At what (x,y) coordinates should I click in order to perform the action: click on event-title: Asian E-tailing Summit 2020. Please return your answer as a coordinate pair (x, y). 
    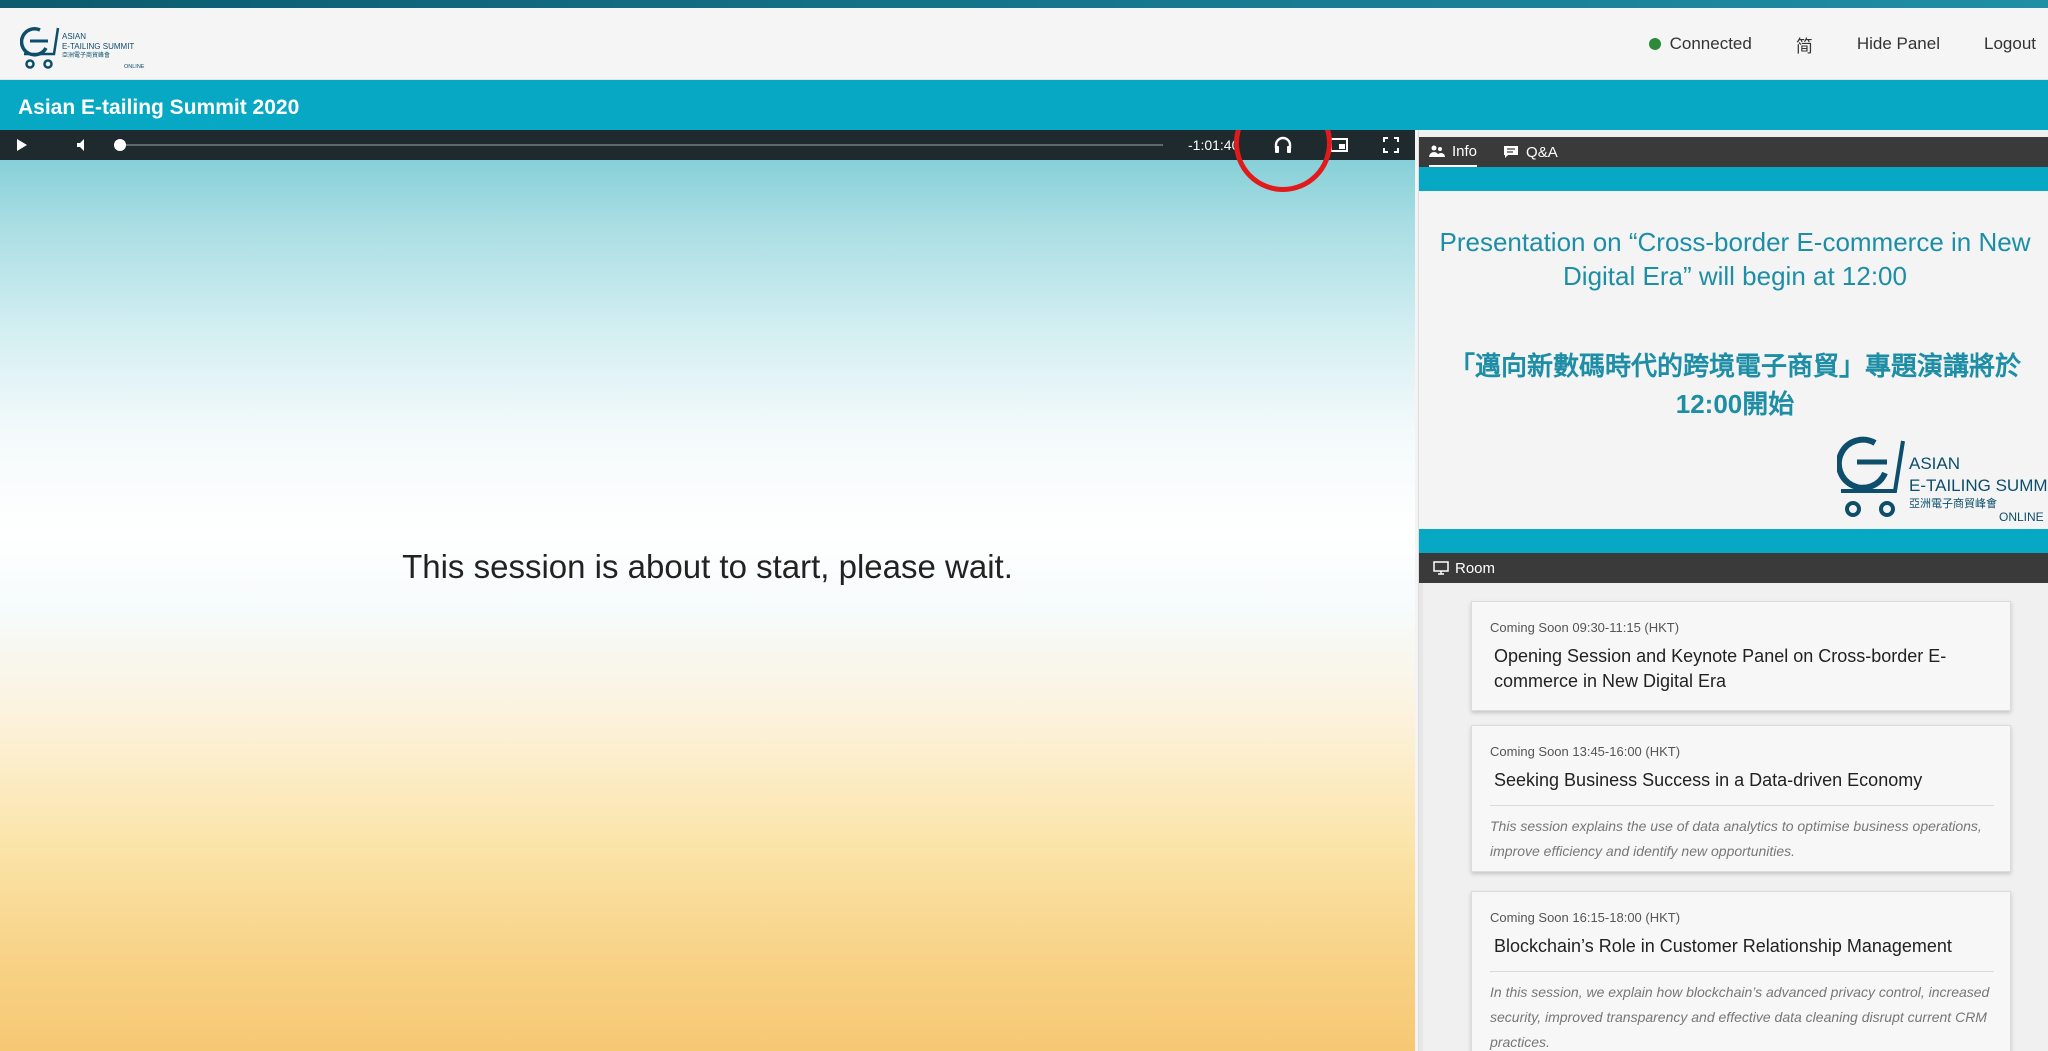
    Looking at the image, I should click on (159, 107).